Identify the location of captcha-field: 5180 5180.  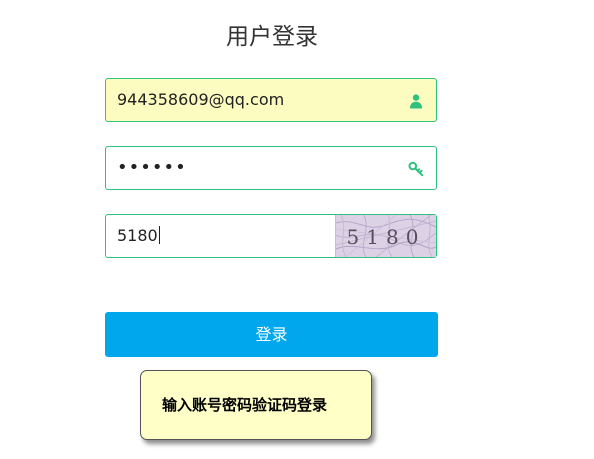
(271, 236).